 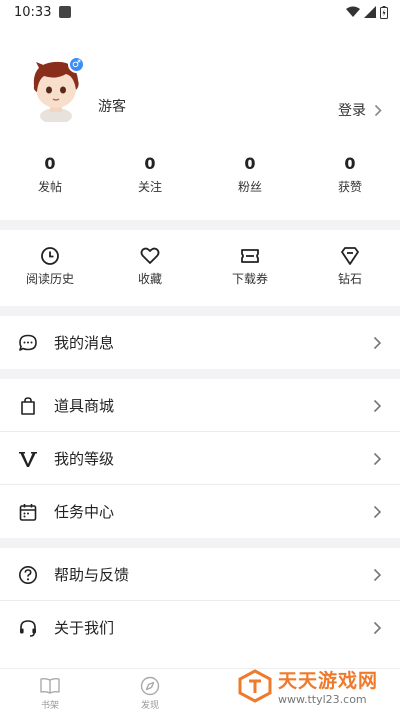 I want to click on status-time: 10:33, so click(x=33, y=12).